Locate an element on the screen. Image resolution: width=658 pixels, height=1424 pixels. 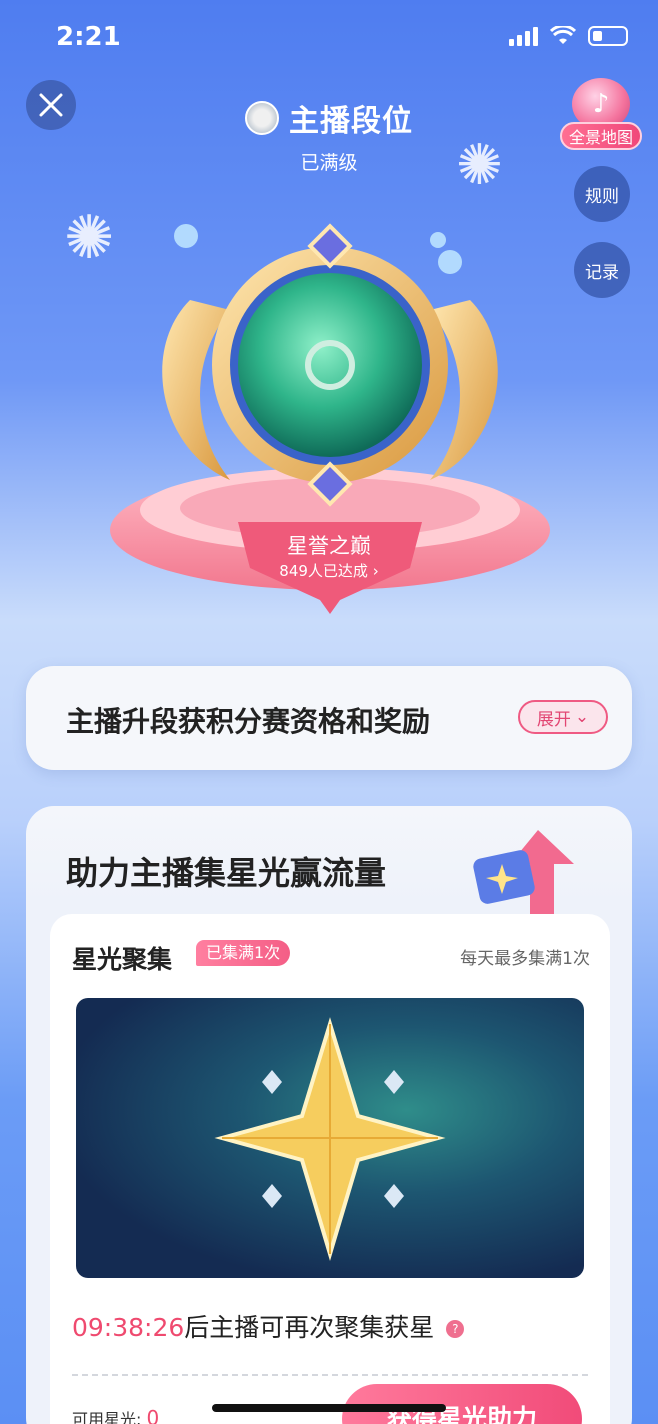
divider is located at coordinates (330, 1375).